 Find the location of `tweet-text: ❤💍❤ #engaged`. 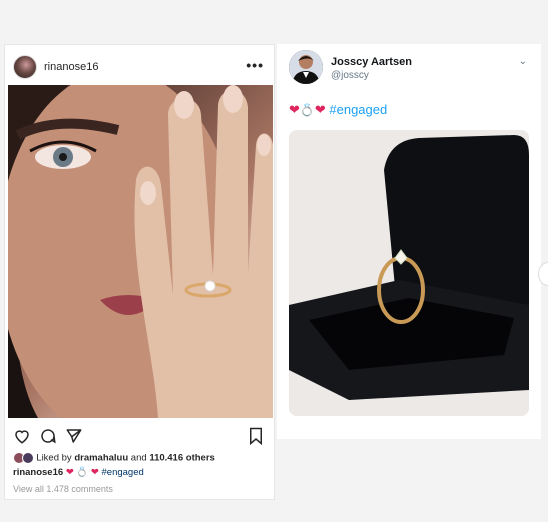

tweet-text: ❤💍❤ #engaged is located at coordinates (338, 110).